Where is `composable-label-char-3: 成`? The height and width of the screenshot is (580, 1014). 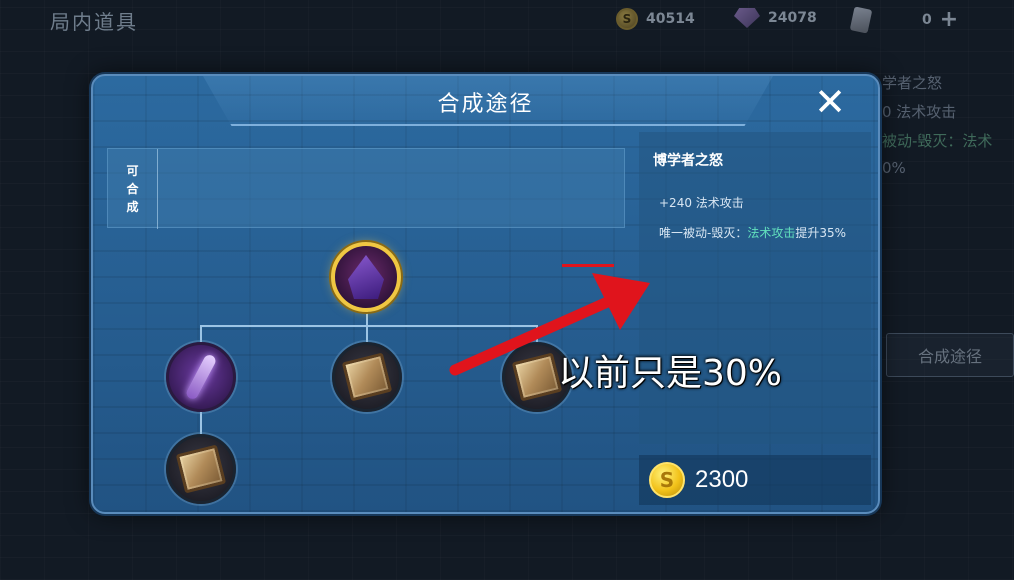
composable-label-char-3: 成 is located at coordinates (132, 207).